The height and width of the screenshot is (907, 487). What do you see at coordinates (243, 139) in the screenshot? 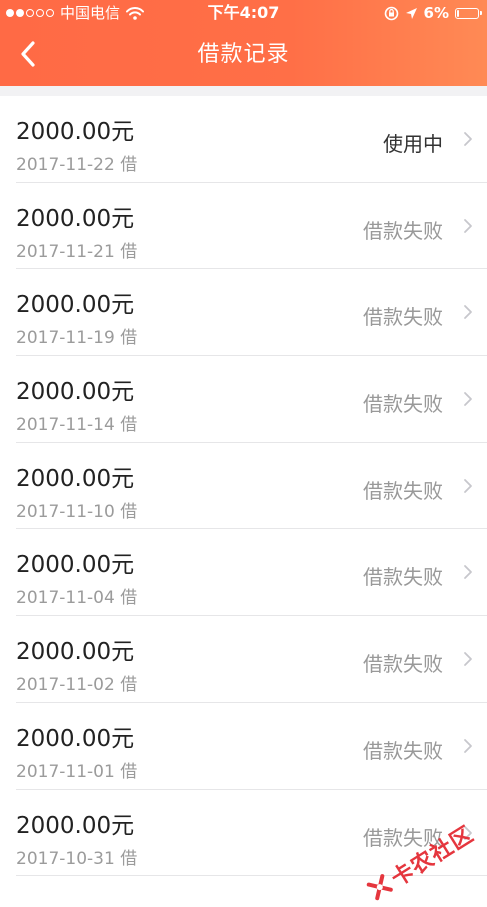
I see `loan-record-row: 2000.00元 2017-11-22 借 使用中` at bounding box center [243, 139].